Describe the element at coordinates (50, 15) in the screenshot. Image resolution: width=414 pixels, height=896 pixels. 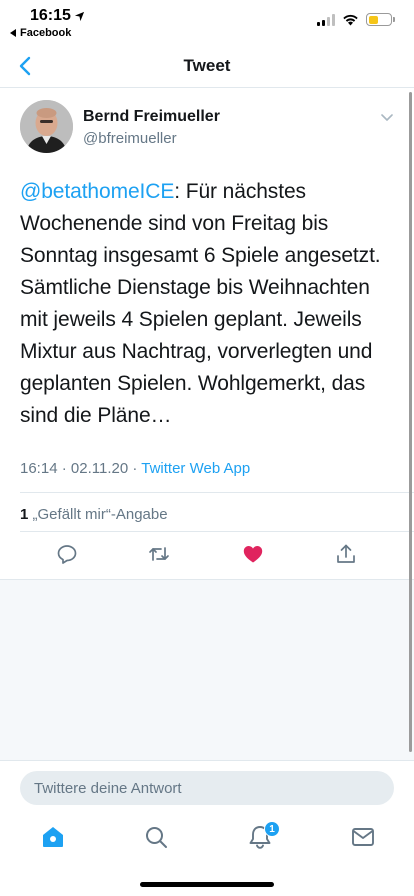
I see `status-time-text: 16:15` at that location.